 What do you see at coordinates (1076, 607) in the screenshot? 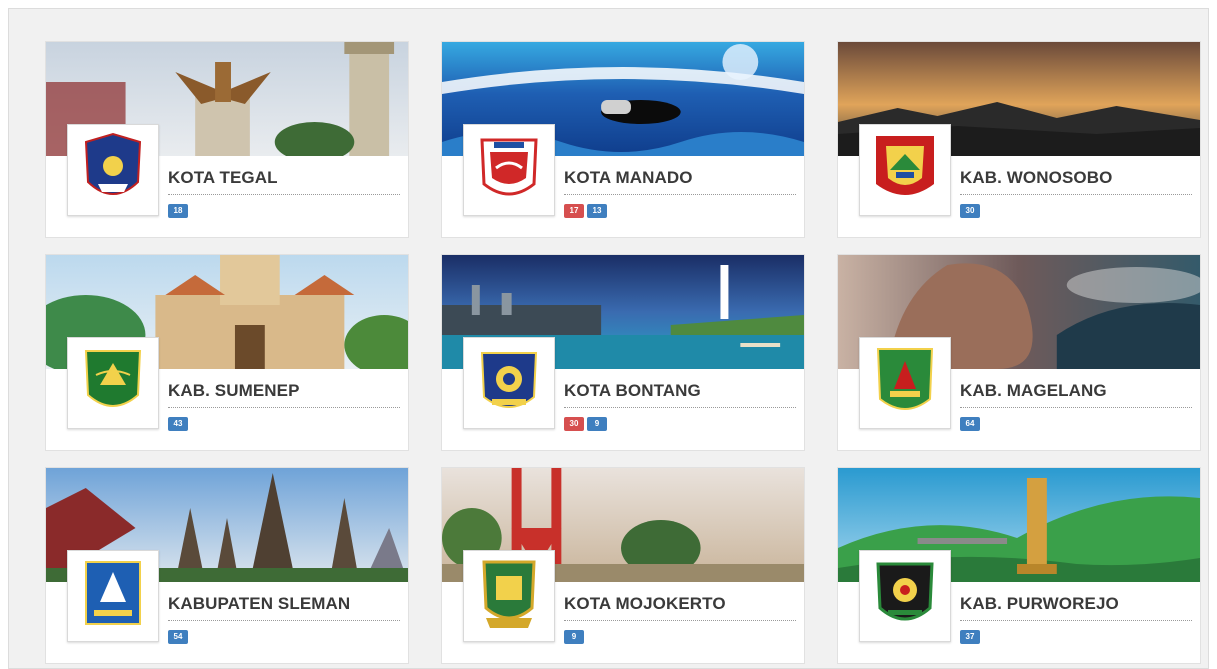
I see `region-name: KAB. PURWOREJO` at bounding box center [1076, 607].